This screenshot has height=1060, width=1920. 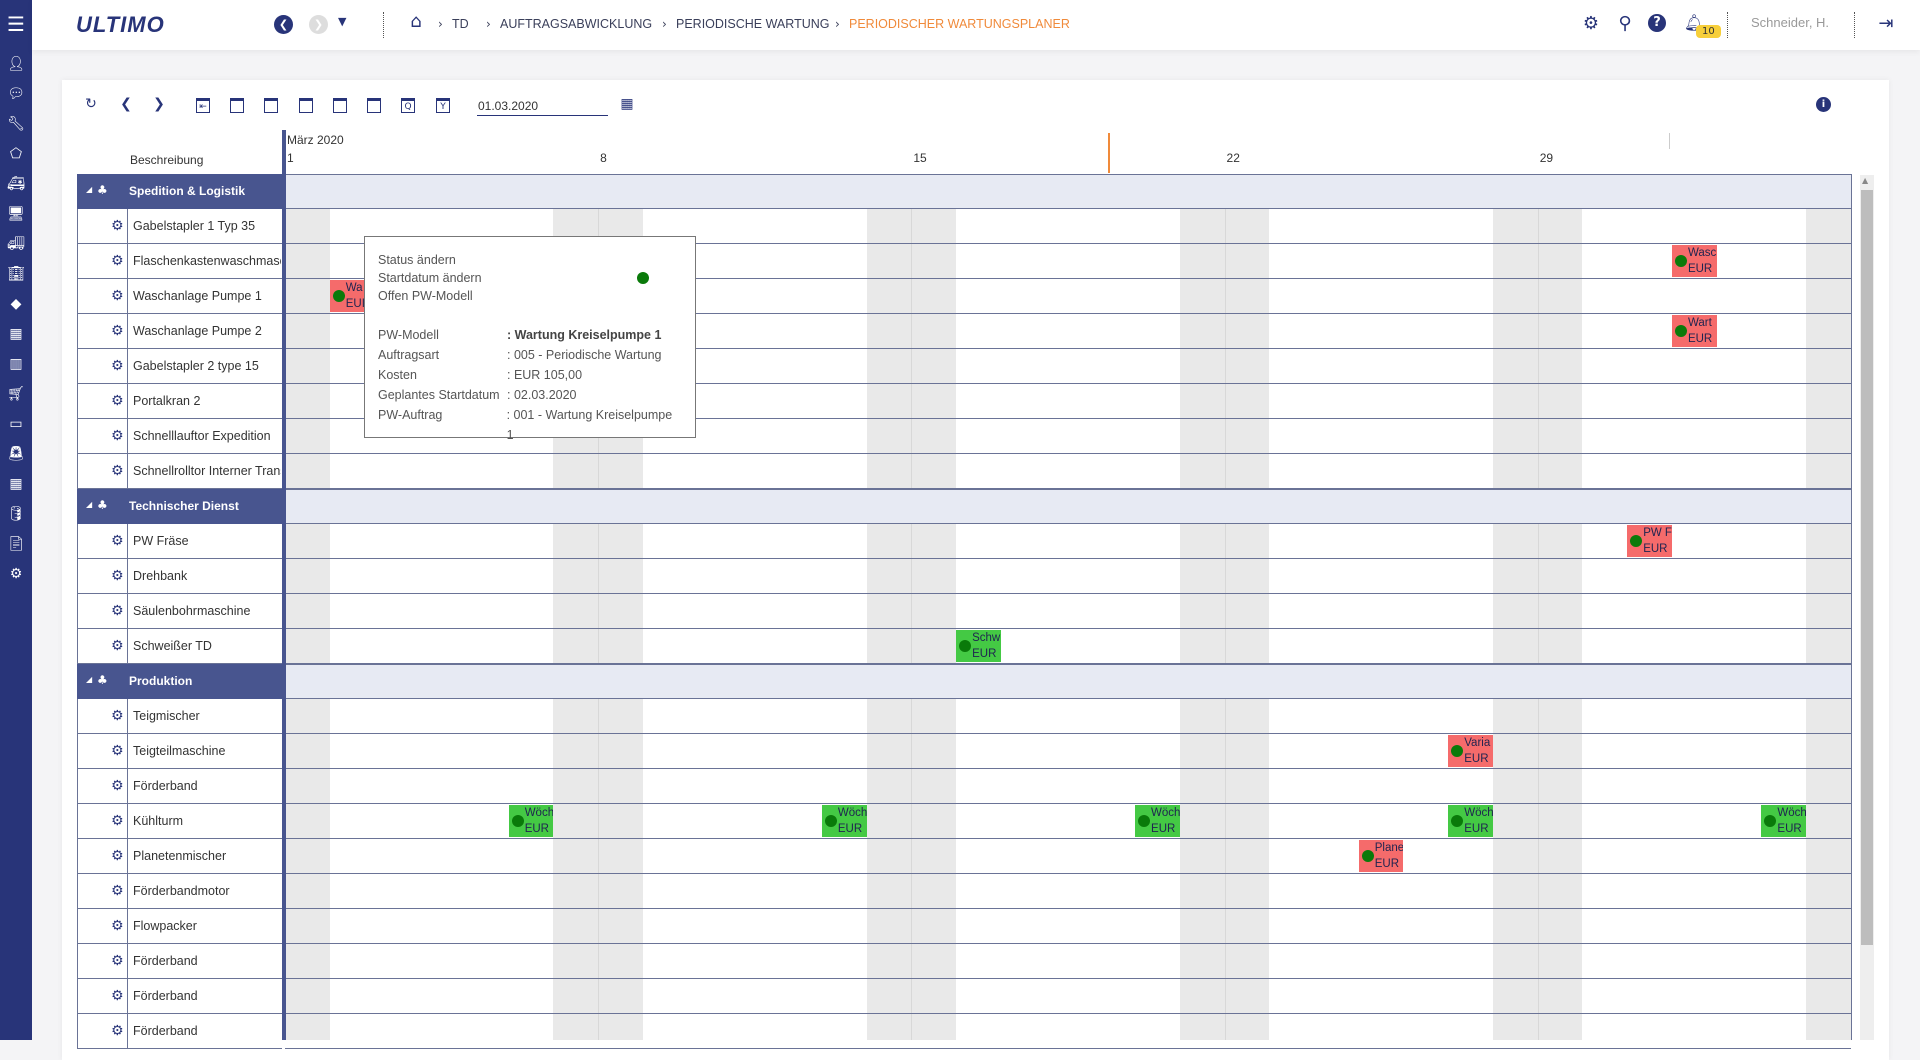 I want to click on breadcrumb-item: TD, so click(x=460, y=24).